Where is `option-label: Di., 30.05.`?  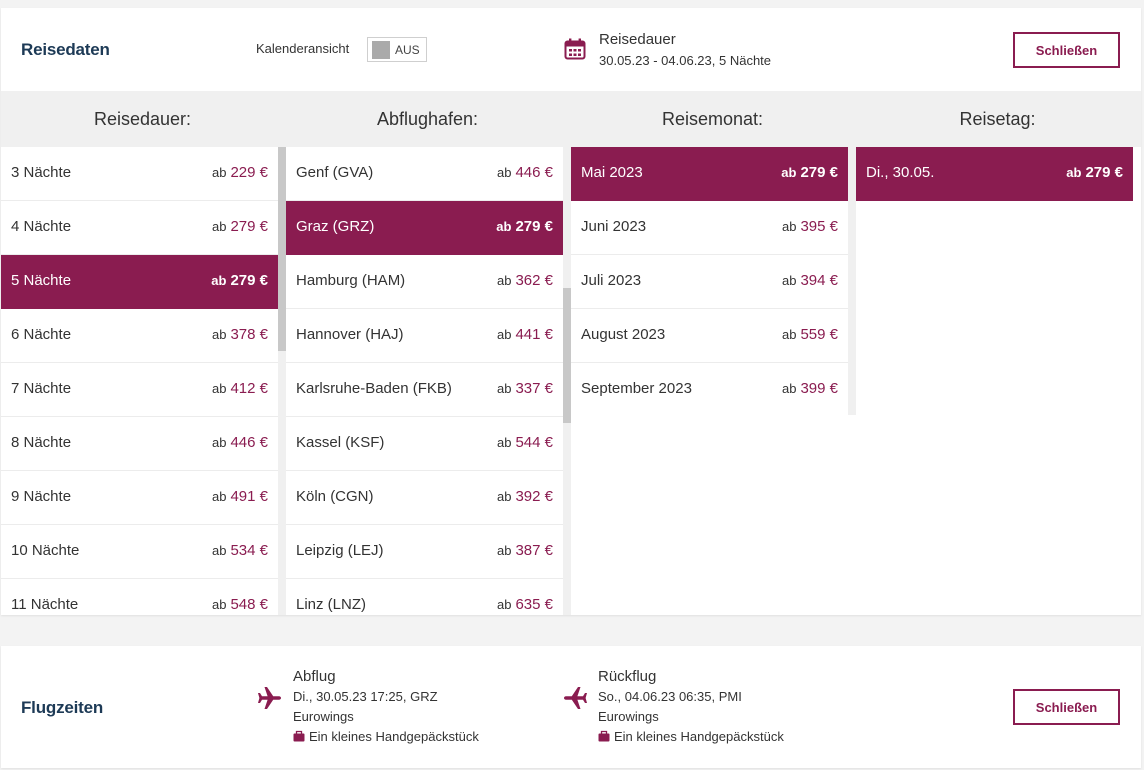
option-label: Di., 30.05. is located at coordinates (900, 172).